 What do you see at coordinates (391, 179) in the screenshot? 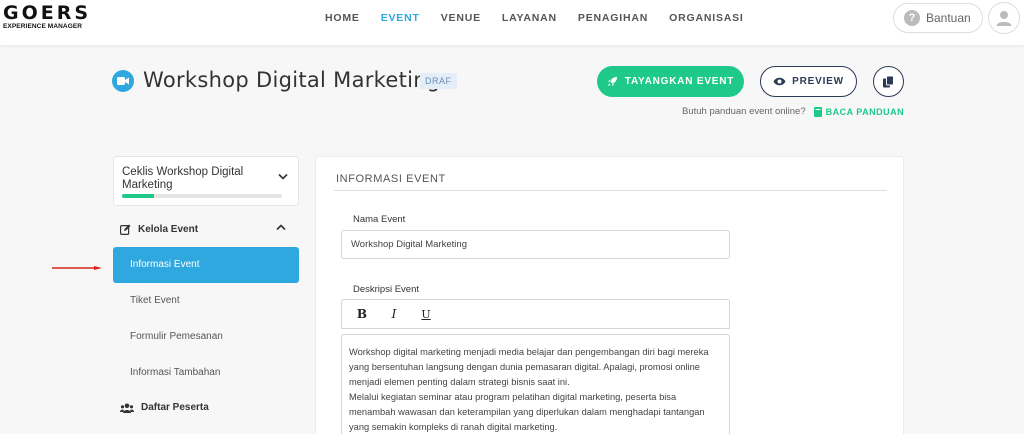
I see `section-title: INFORMASI EVENT` at bounding box center [391, 179].